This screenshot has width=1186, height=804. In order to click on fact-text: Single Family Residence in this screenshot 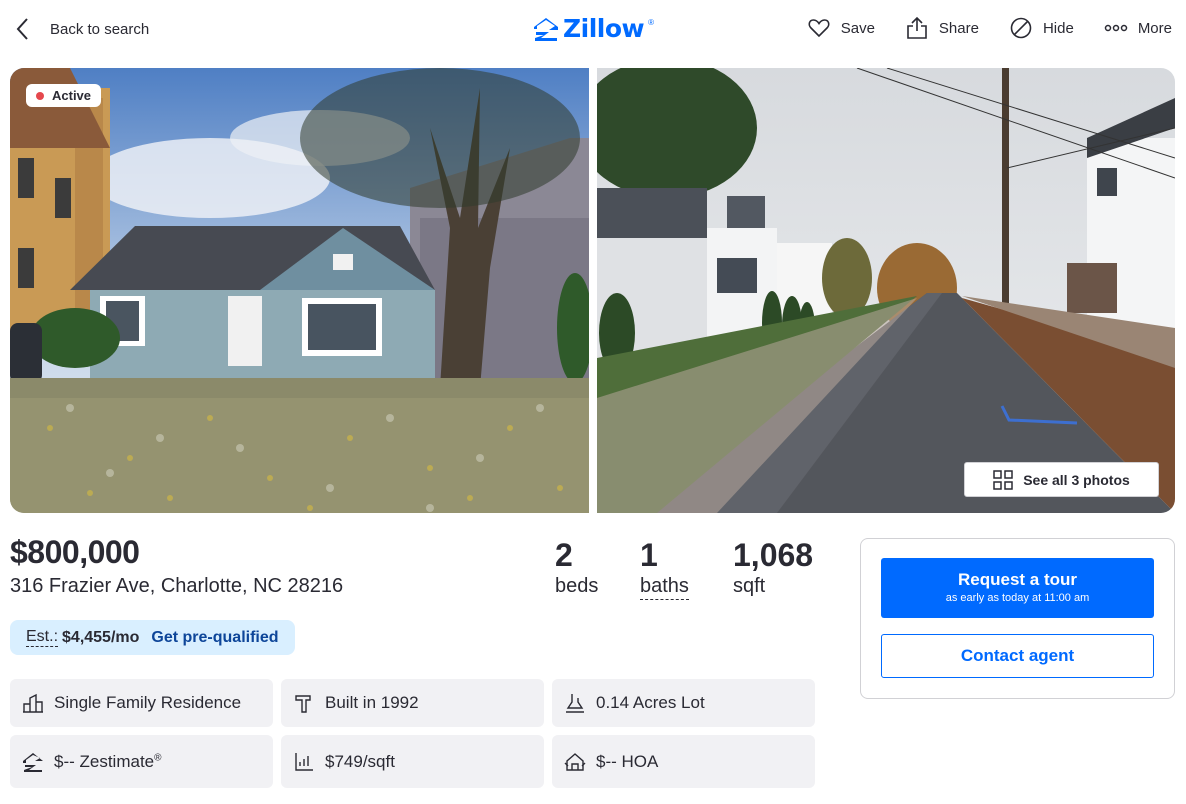, I will do `click(148, 702)`.